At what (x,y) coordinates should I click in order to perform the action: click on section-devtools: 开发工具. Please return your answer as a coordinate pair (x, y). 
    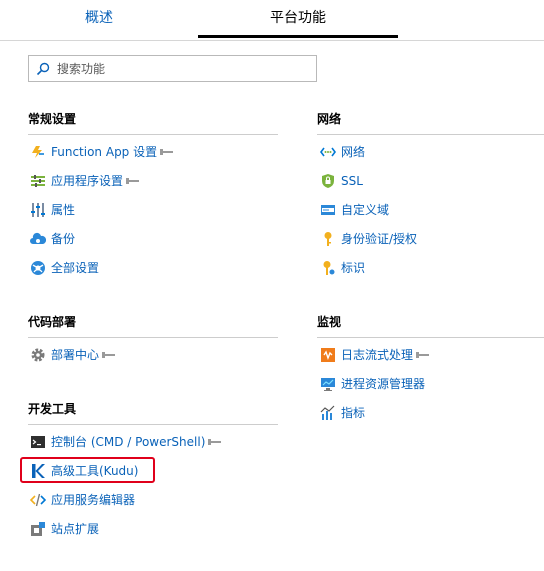
    Looking at the image, I should click on (153, 412).